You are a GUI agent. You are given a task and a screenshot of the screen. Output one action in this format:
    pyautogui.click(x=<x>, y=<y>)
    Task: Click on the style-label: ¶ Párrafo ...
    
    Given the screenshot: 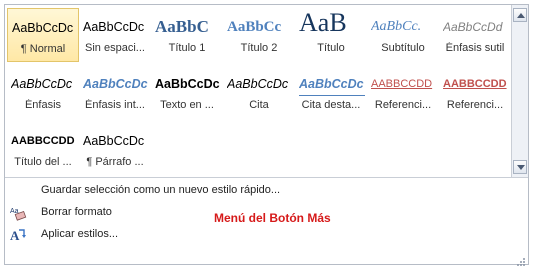 What is the action you would take?
    pyautogui.click(x=115, y=162)
    